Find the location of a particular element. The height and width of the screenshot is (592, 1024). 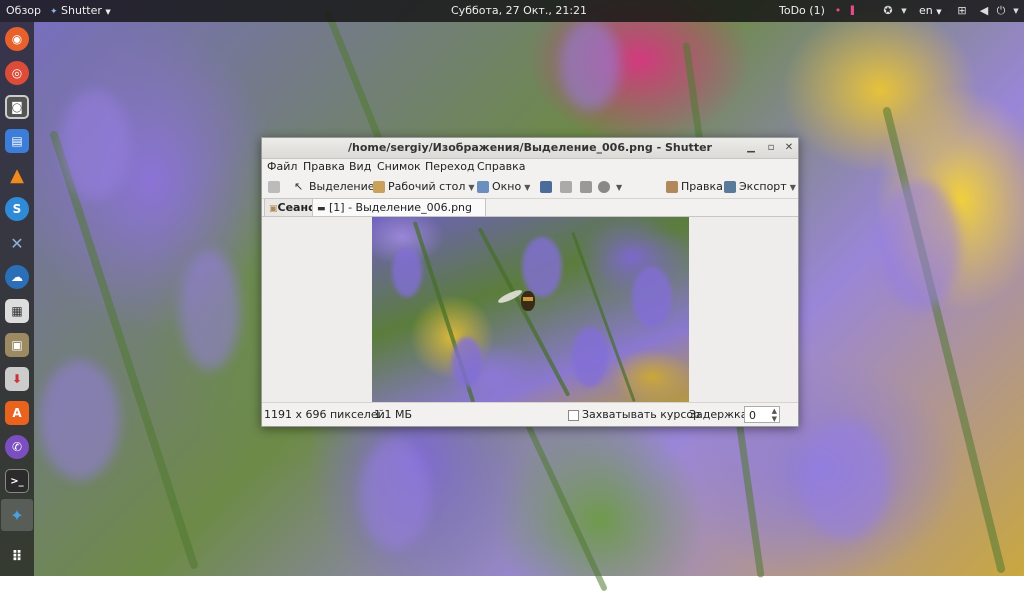

file-size: 1.1 МБ is located at coordinates (393, 414).